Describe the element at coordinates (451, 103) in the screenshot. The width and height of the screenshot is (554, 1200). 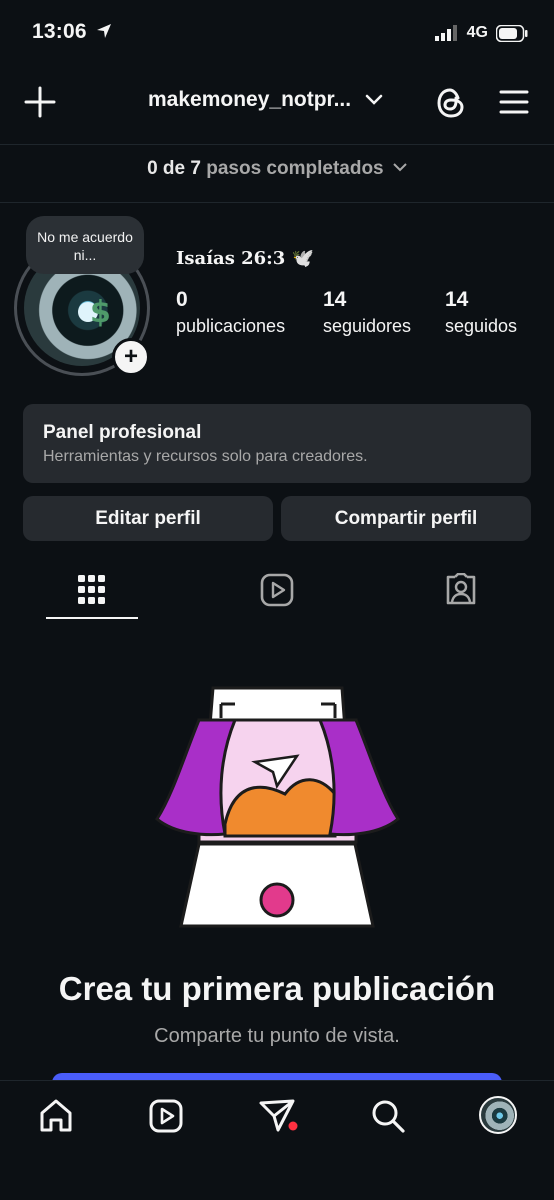
I see `threads-icon` at that location.